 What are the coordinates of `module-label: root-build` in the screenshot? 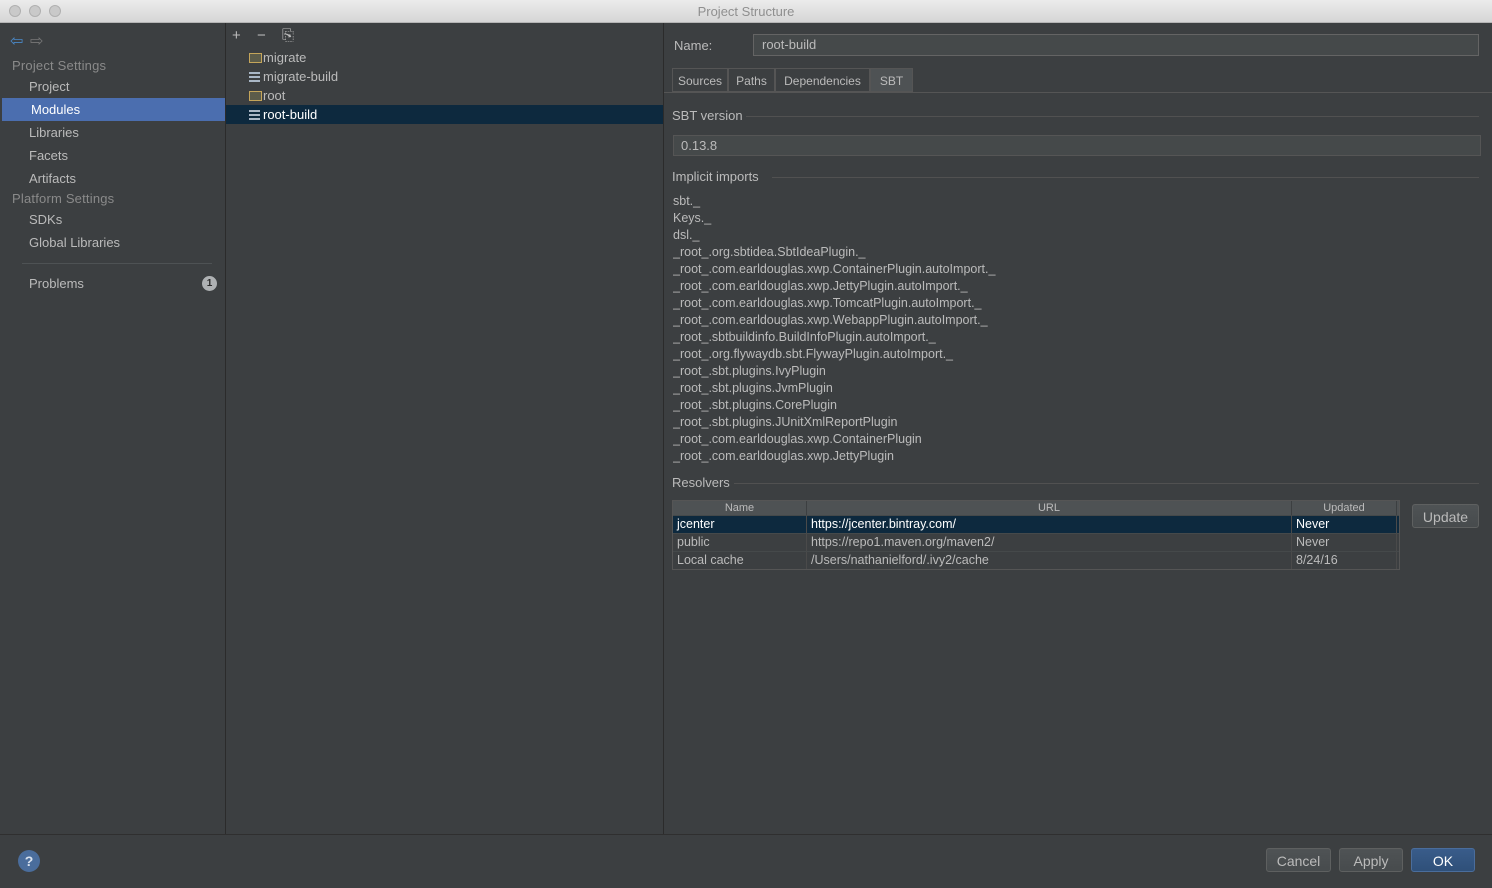 It's located at (290, 114).